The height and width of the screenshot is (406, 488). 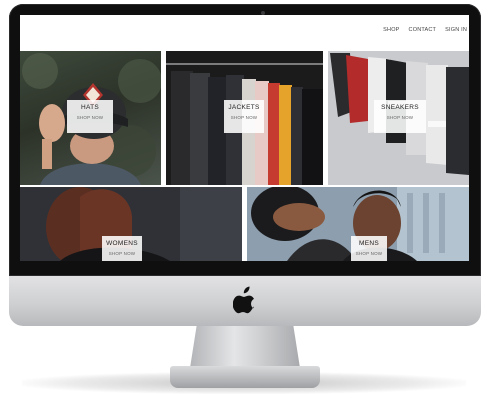 I want to click on sneakers-label: SNEAKERS SHOP NOW, so click(x=400, y=116).